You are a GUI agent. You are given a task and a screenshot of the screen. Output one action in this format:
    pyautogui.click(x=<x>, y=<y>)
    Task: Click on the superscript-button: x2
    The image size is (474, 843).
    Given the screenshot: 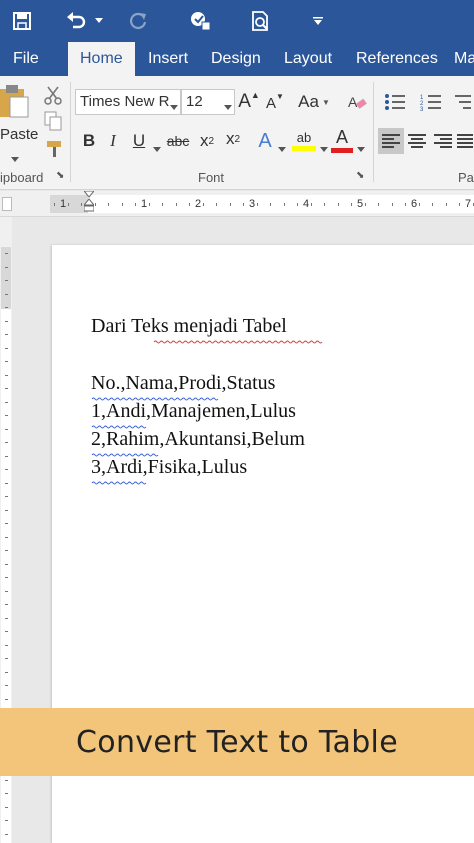 What is the action you would take?
    pyautogui.click(x=233, y=139)
    